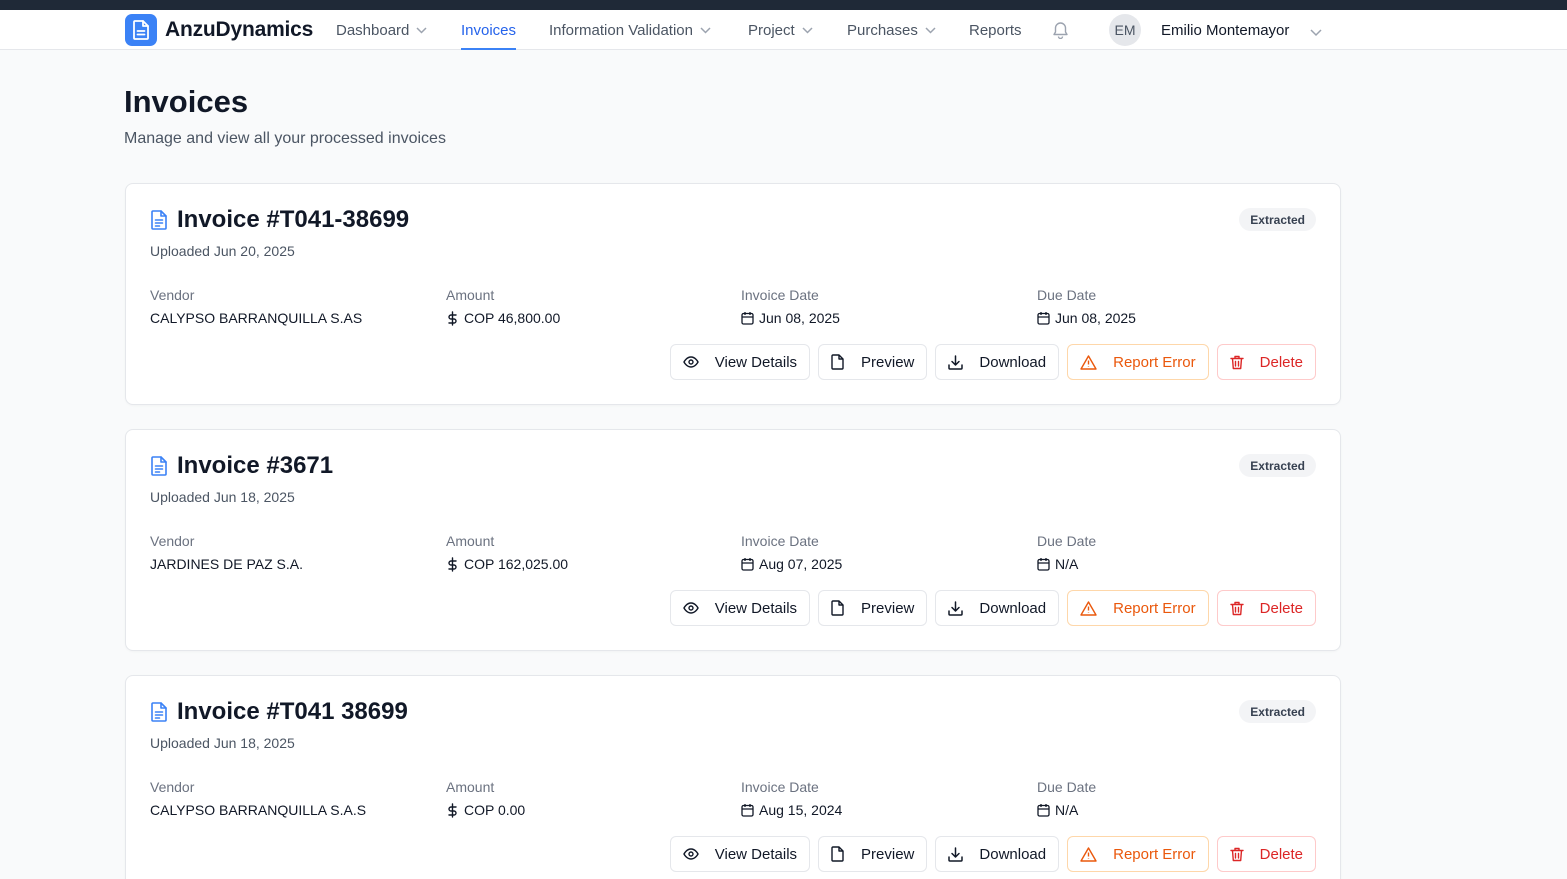 The width and height of the screenshot is (1567, 879). What do you see at coordinates (995, 30) in the screenshot?
I see `nav-reports: Reports` at bounding box center [995, 30].